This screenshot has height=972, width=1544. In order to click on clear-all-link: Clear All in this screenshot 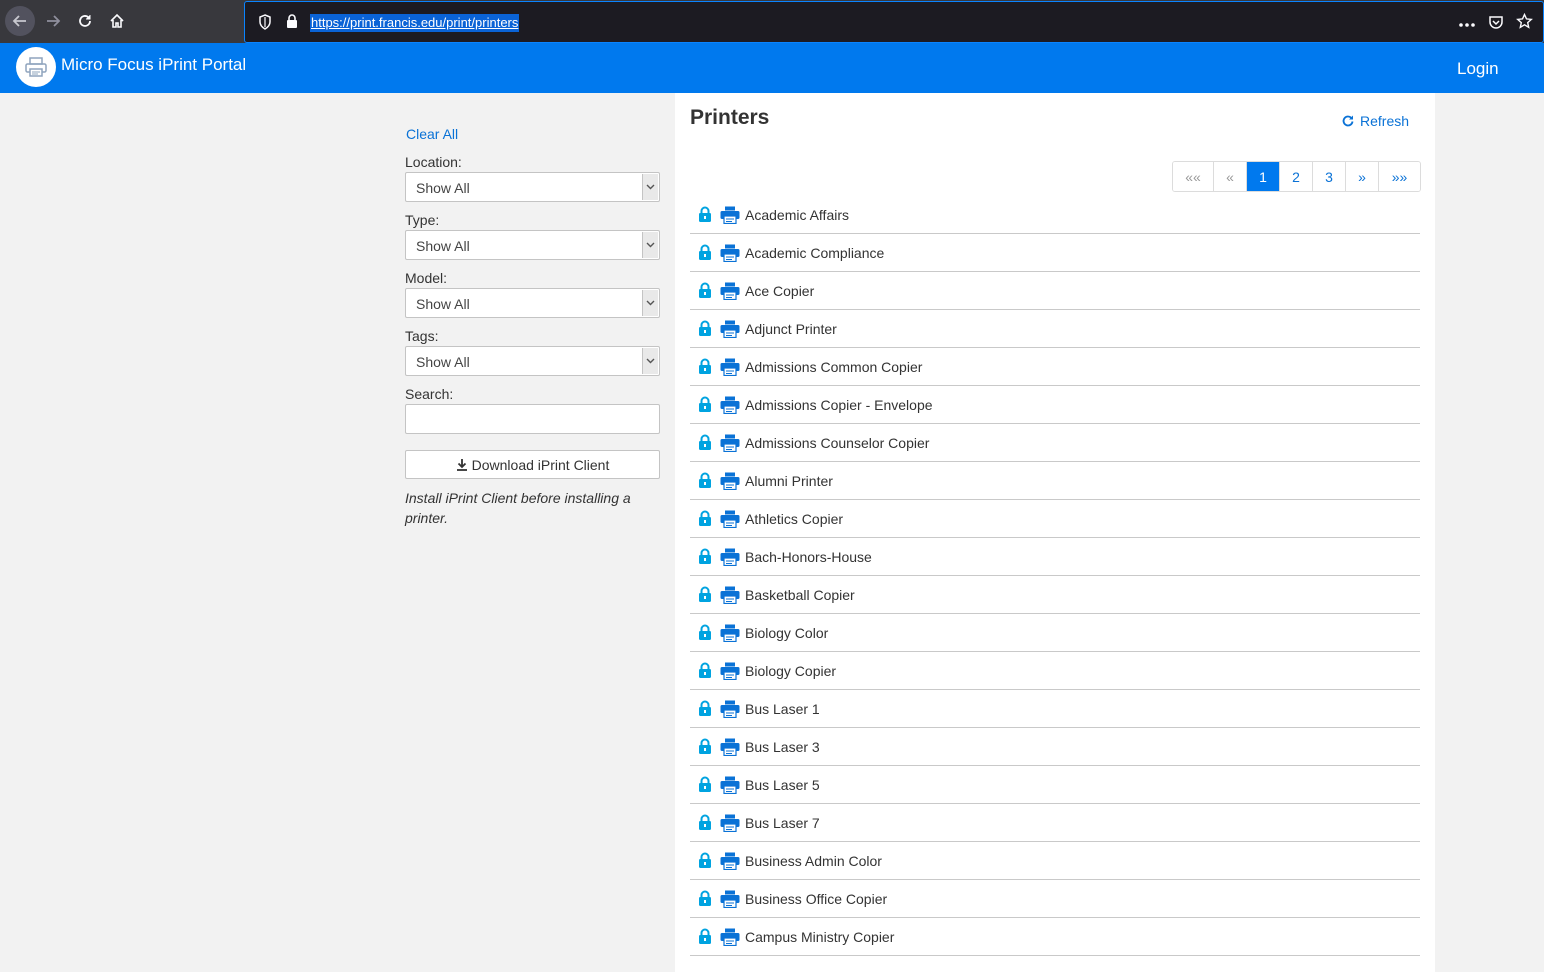, I will do `click(432, 134)`.